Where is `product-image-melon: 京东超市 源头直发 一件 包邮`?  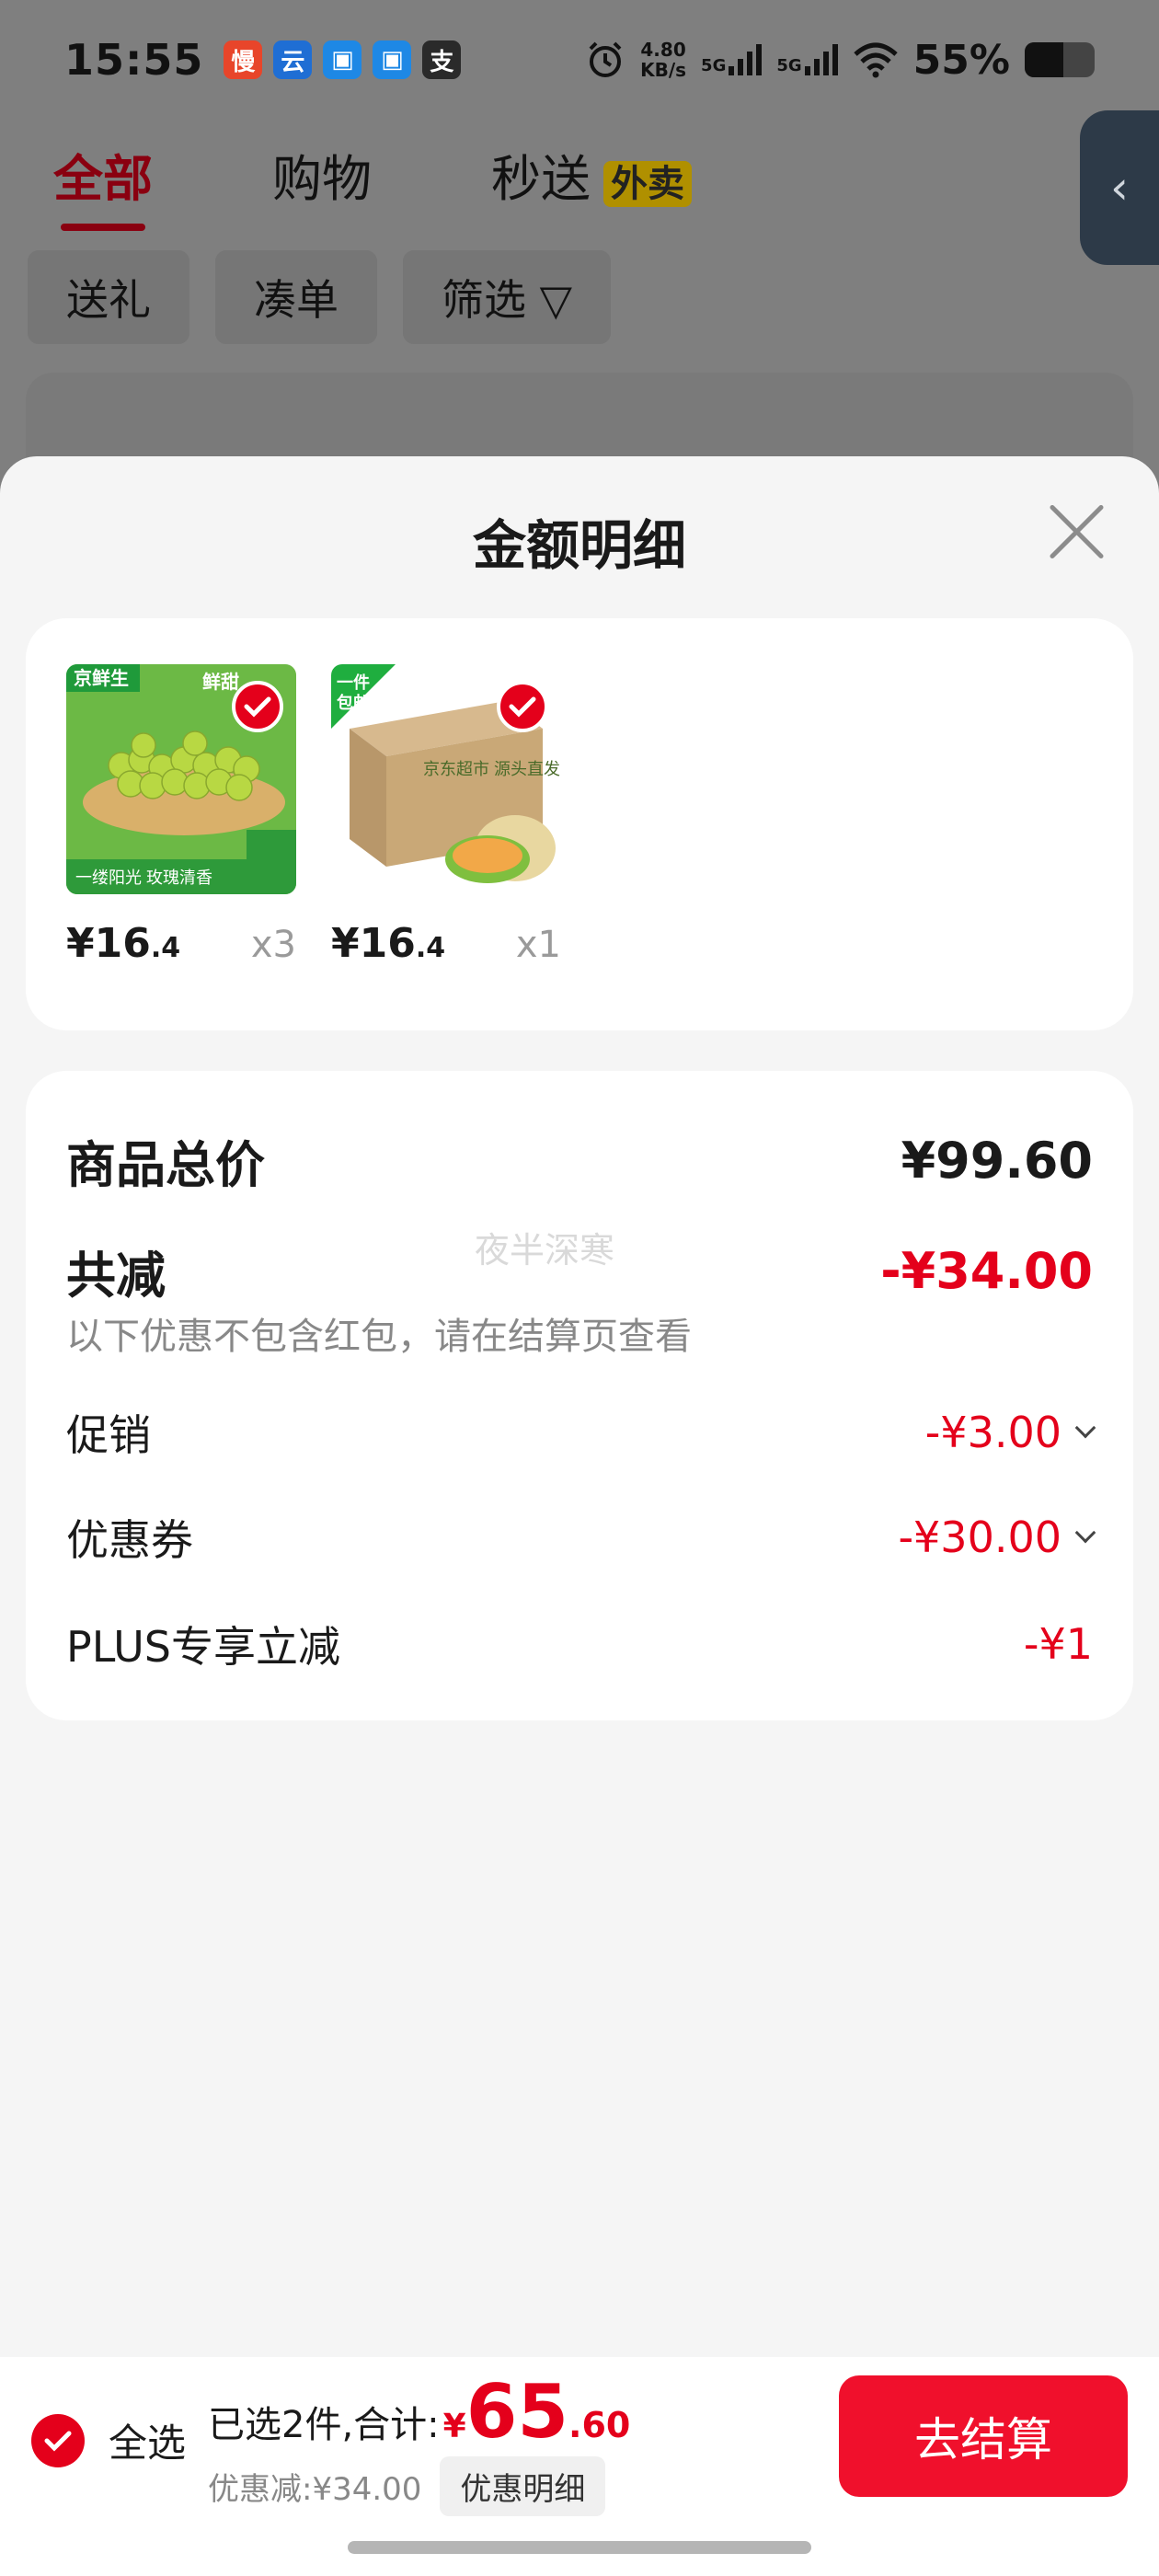 product-image-melon: 京东超市 源头直发 一件 包邮 is located at coordinates (446, 779).